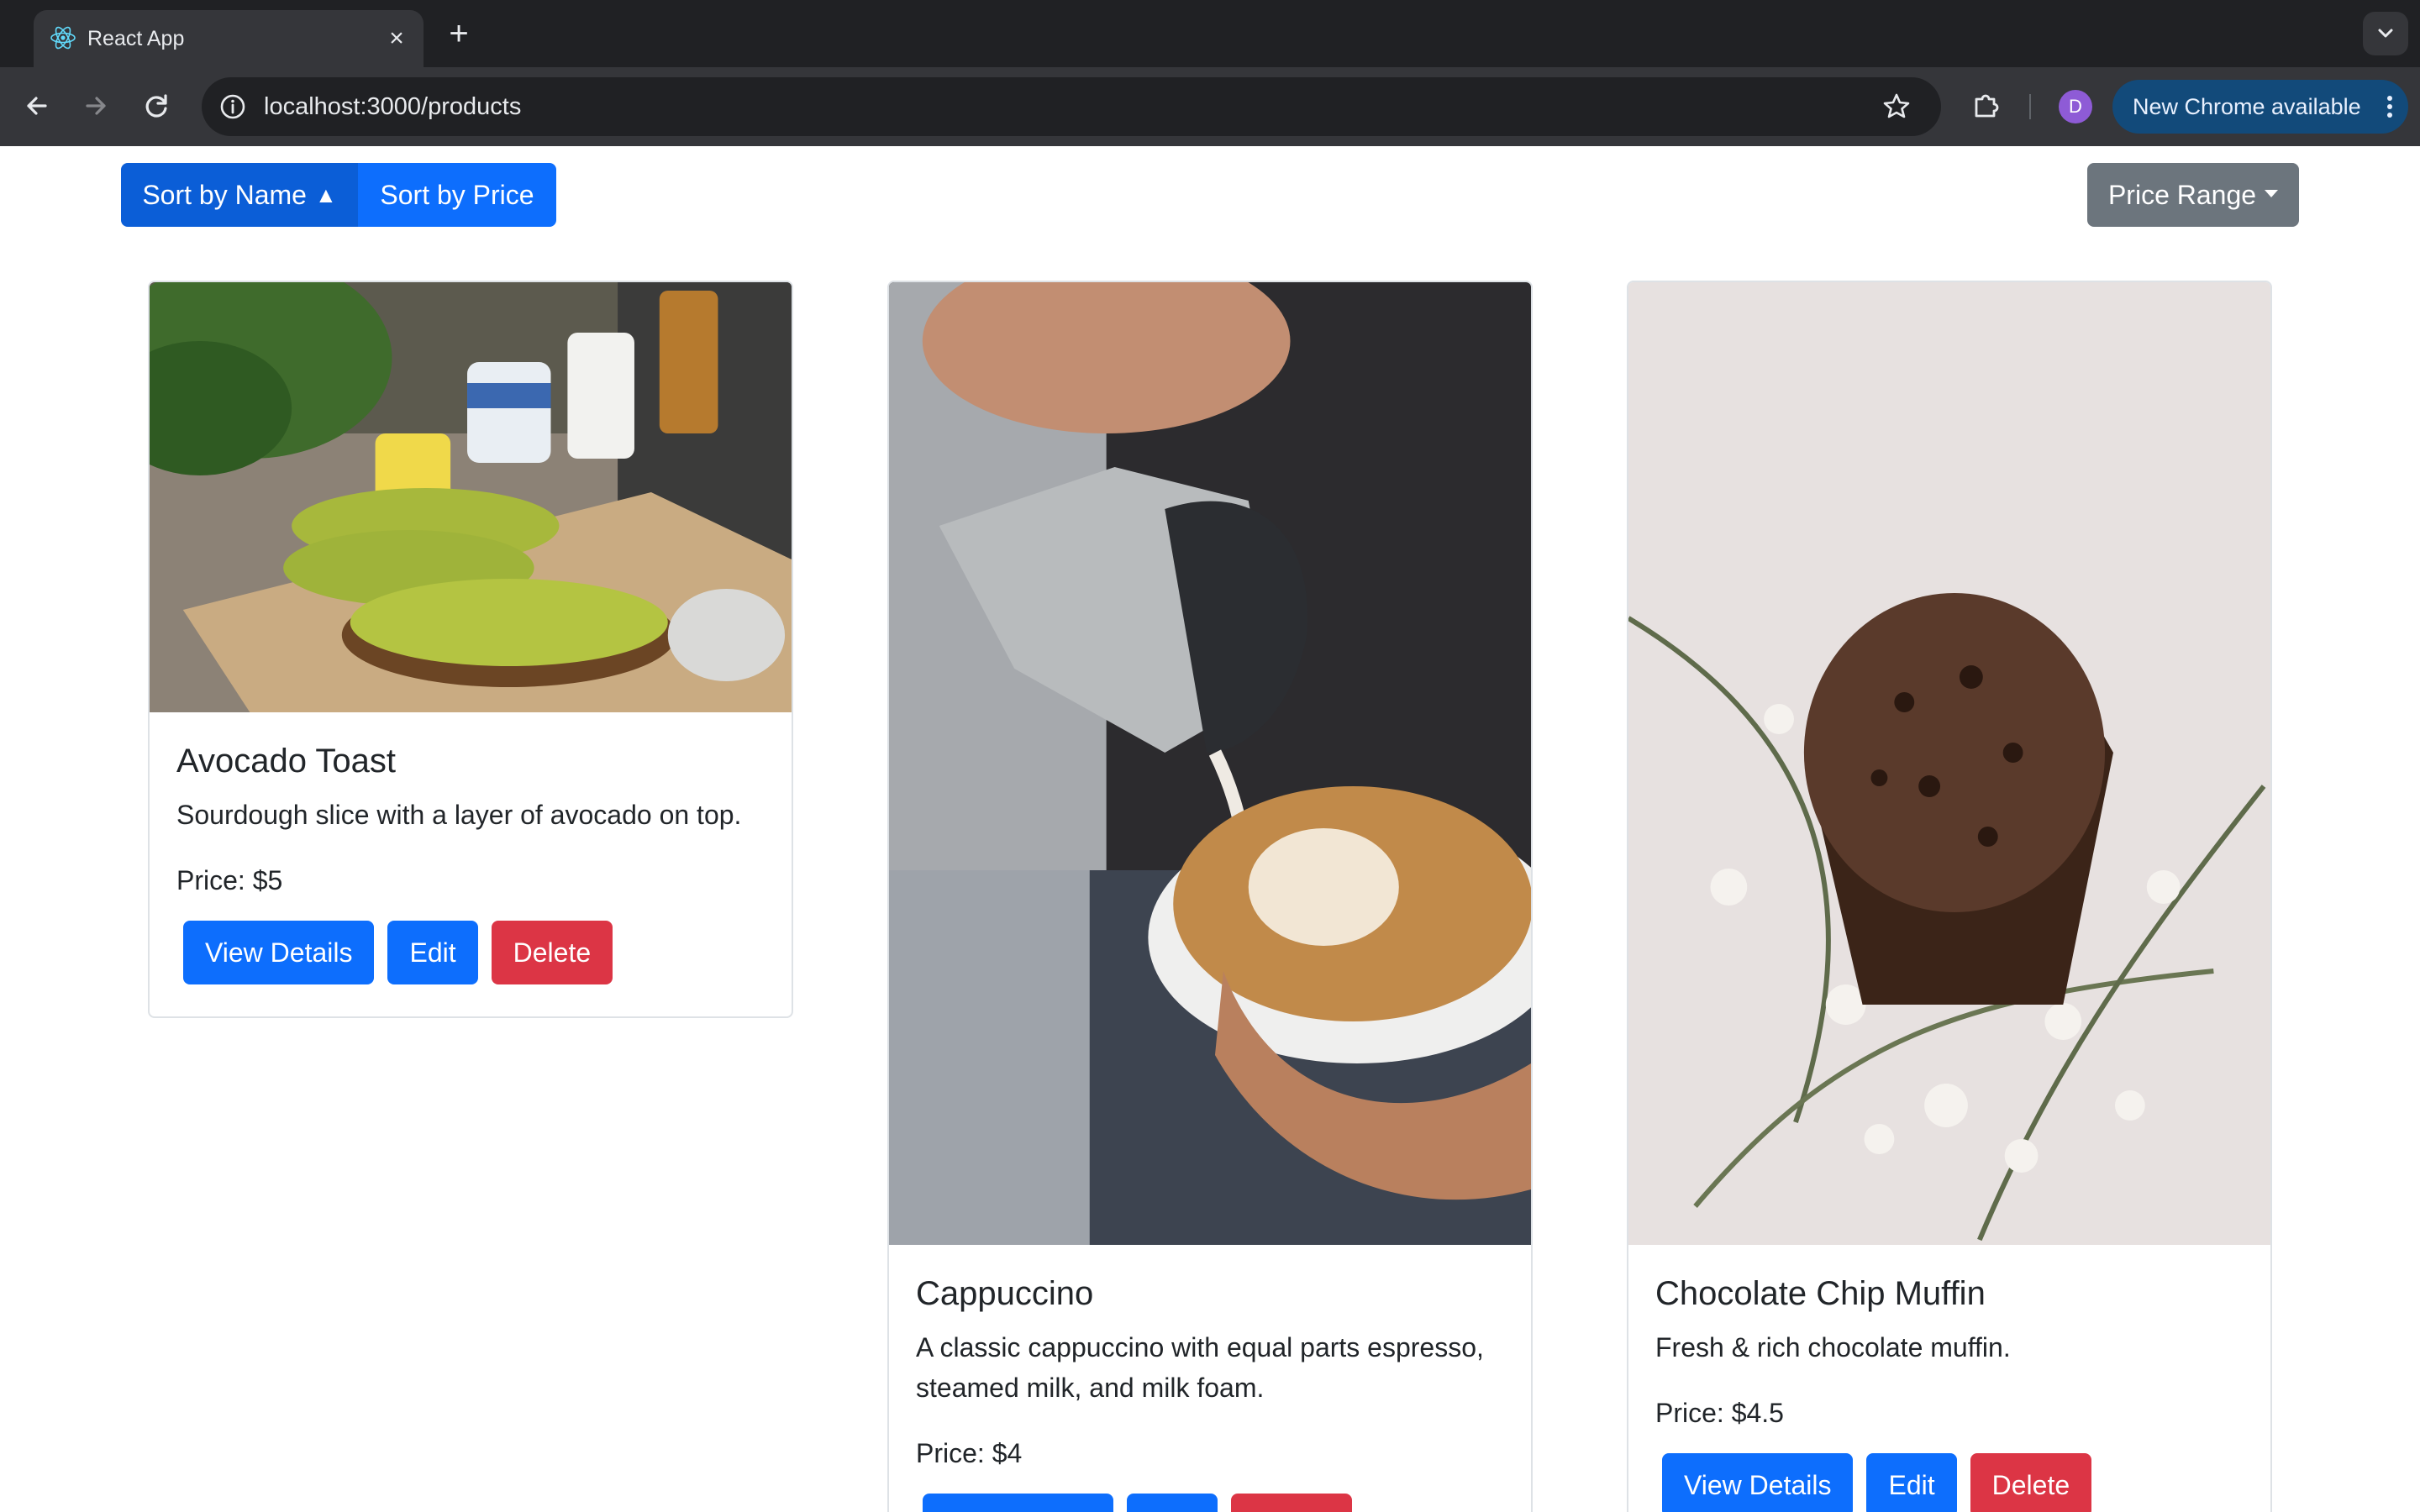 The width and height of the screenshot is (2420, 1512). What do you see at coordinates (2272, 193) in the screenshot?
I see `caret-down-icon` at bounding box center [2272, 193].